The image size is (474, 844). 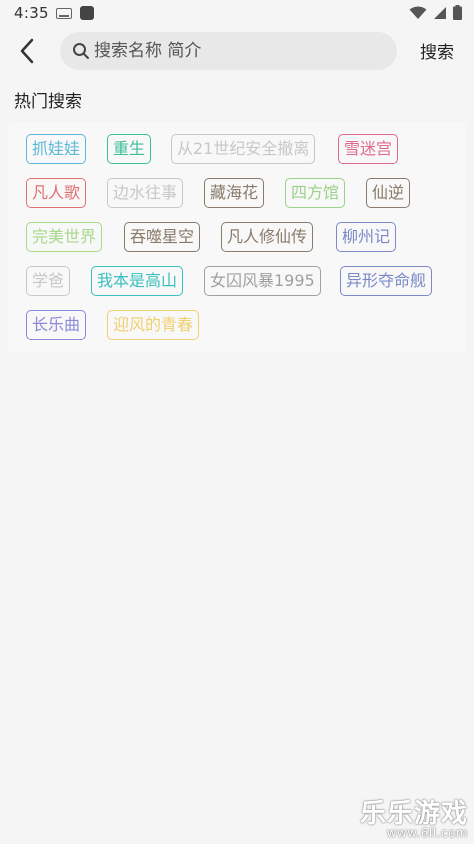 I want to click on hot-search-tag: 迎风的青春, so click(x=153, y=325).